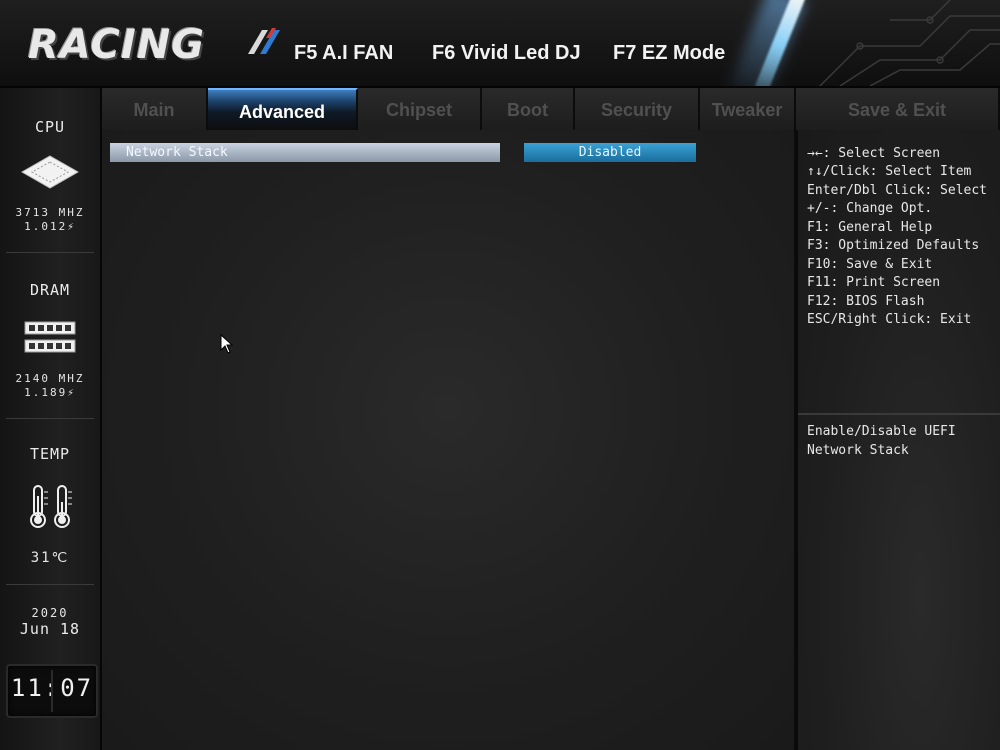 This screenshot has width=1000, height=750. I want to click on racing-flag-logo-icon, so click(264, 41).